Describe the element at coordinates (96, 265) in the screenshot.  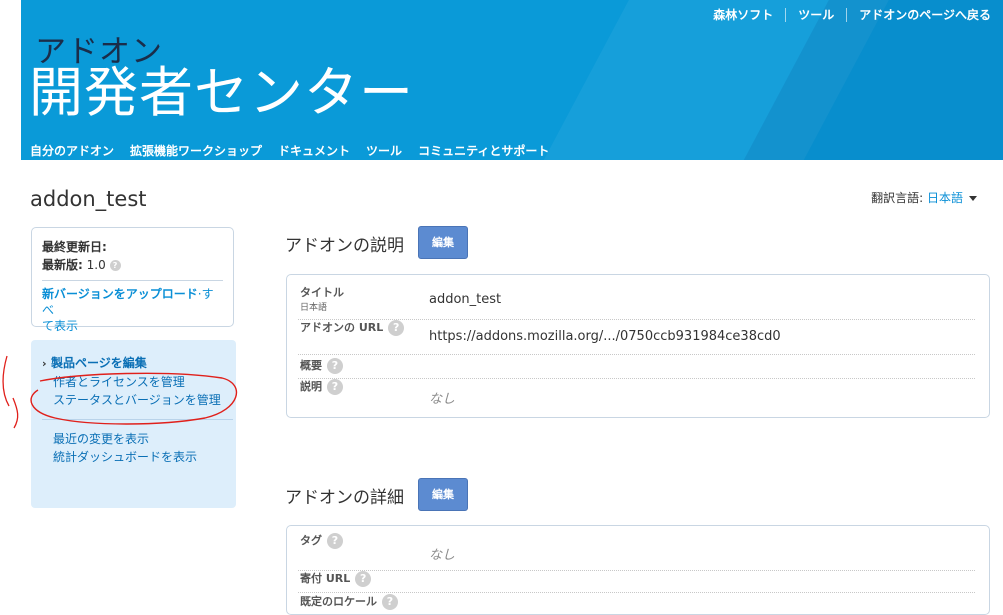
I see `latest-version-value: 1.0` at that location.